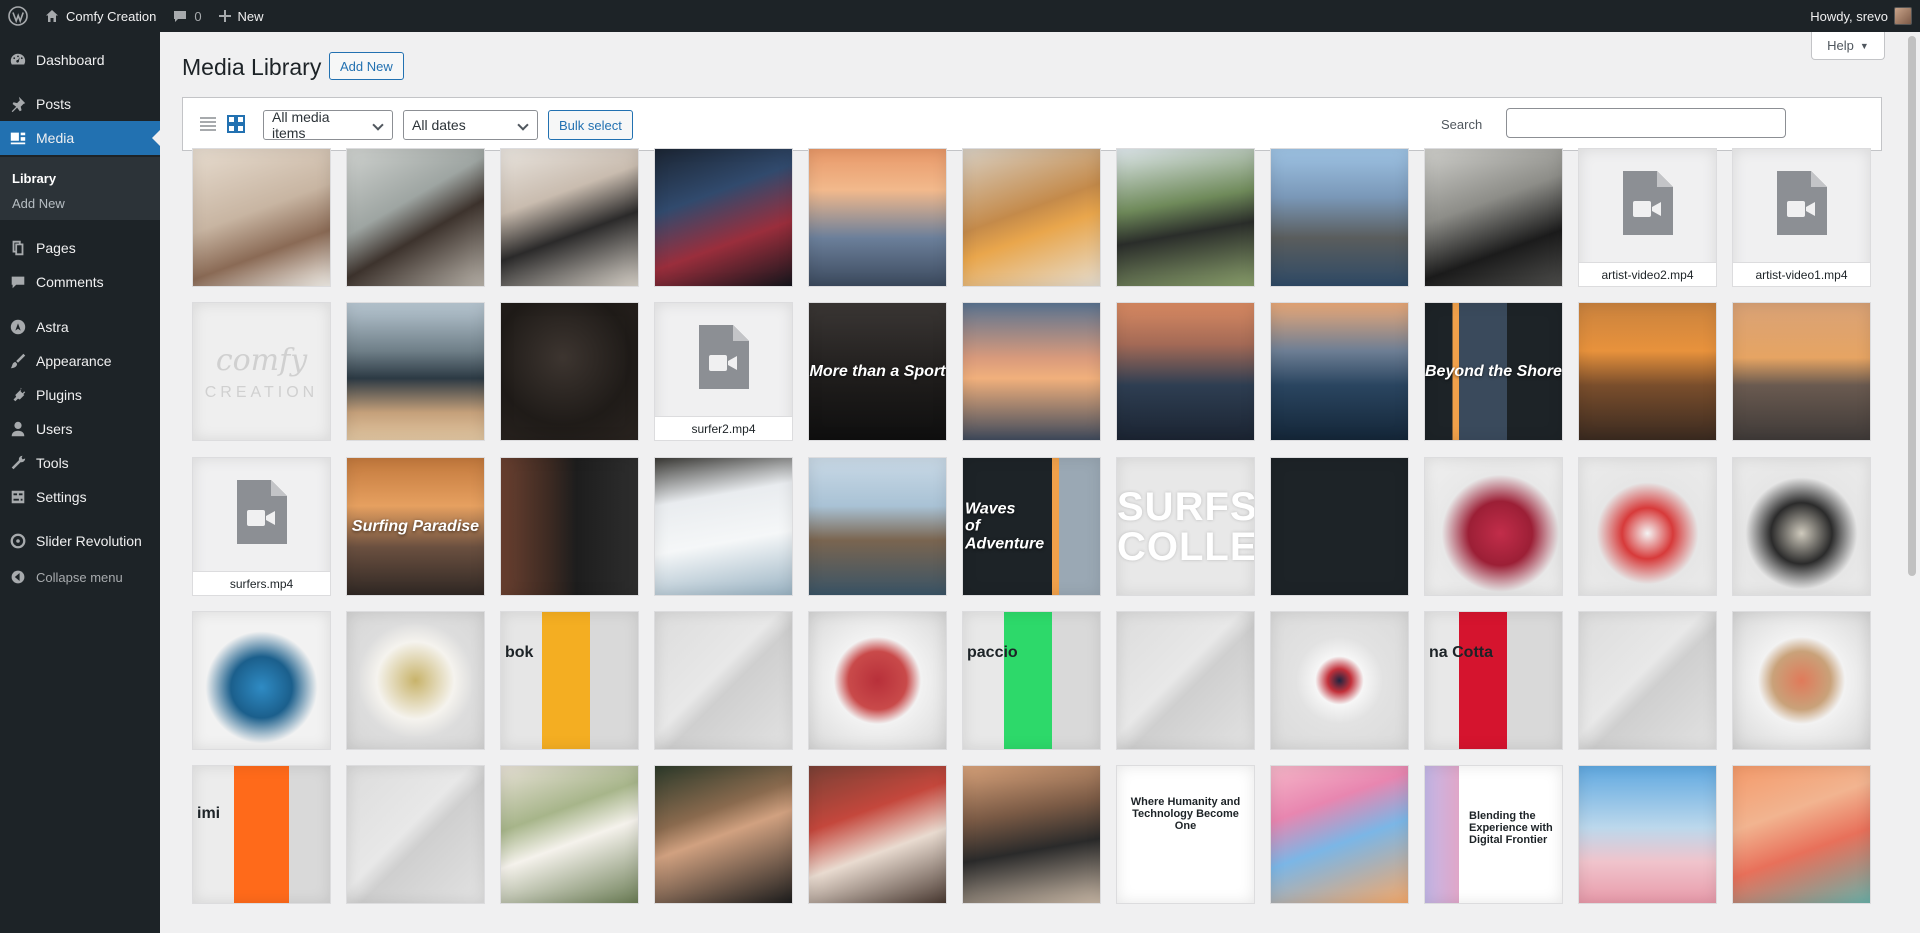 This screenshot has width=1920, height=933. What do you see at coordinates (1493, 680) in the screenshot?
I see `media-item: na Cotta` at bounding box center [1493, 680].